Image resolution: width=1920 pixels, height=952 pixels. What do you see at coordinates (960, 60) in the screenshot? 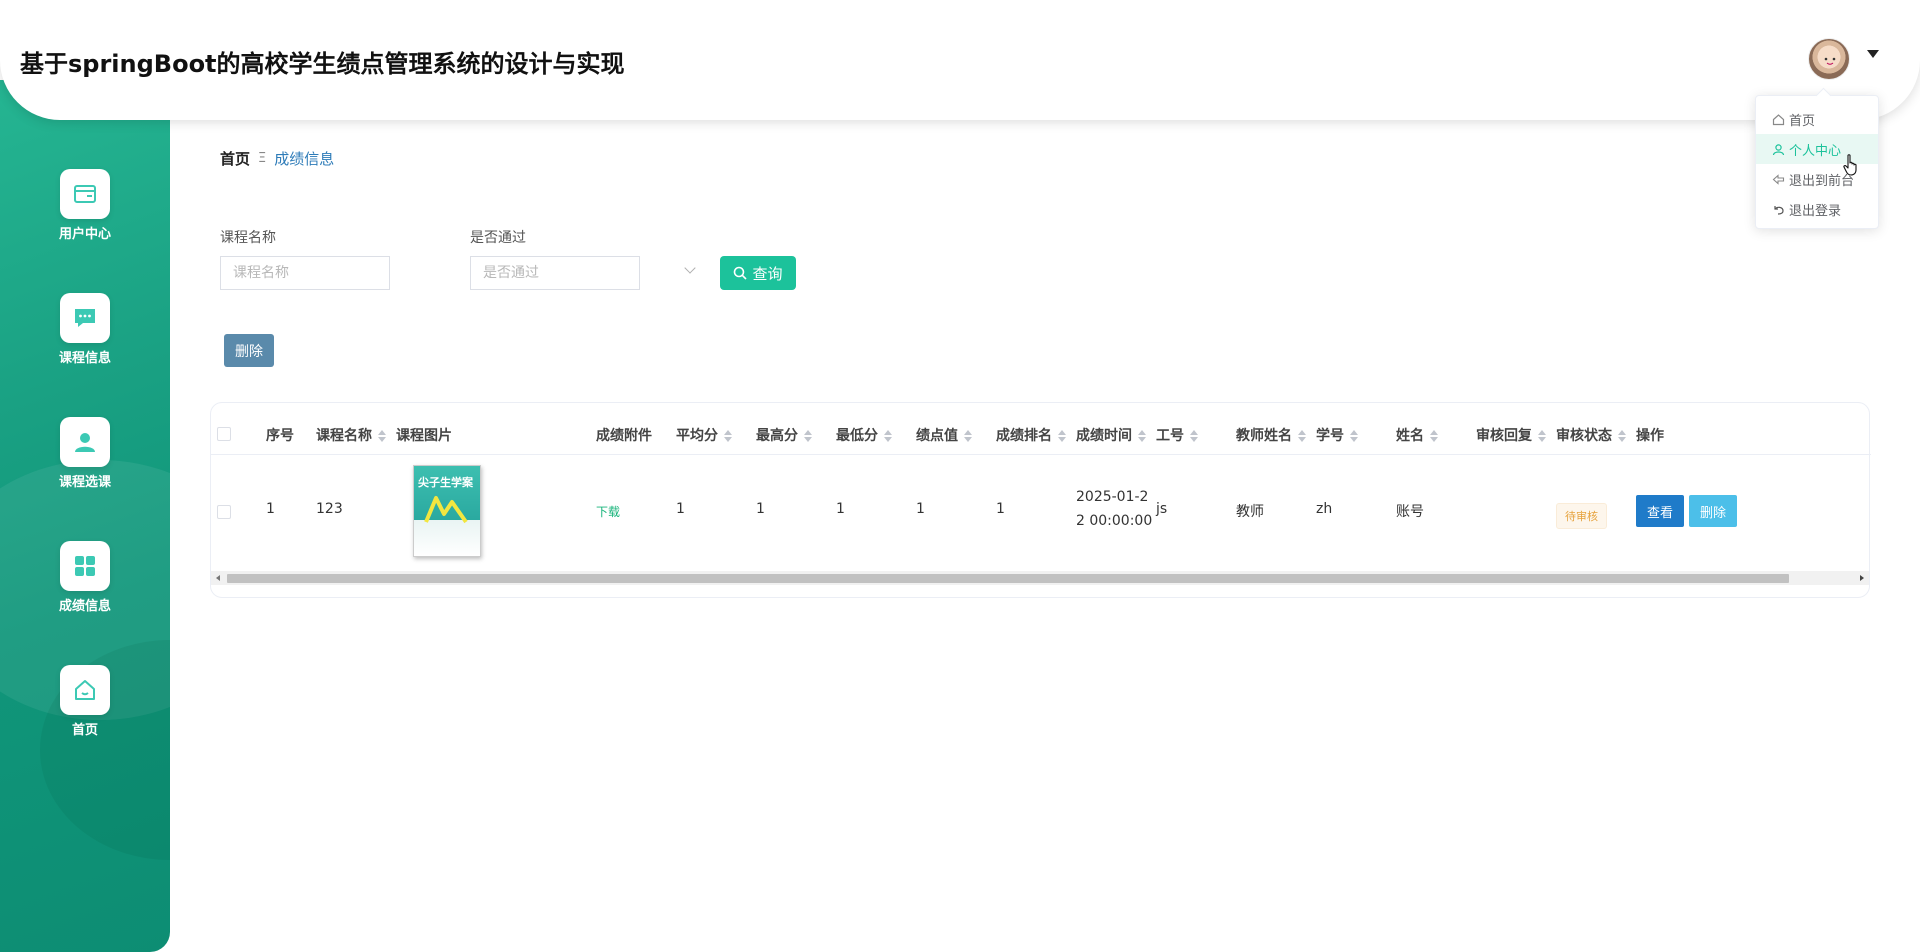
I see `top-header: 基于springBoot的高校学生绩点管理系统的设计与实现` at bounding box center [960, 60].